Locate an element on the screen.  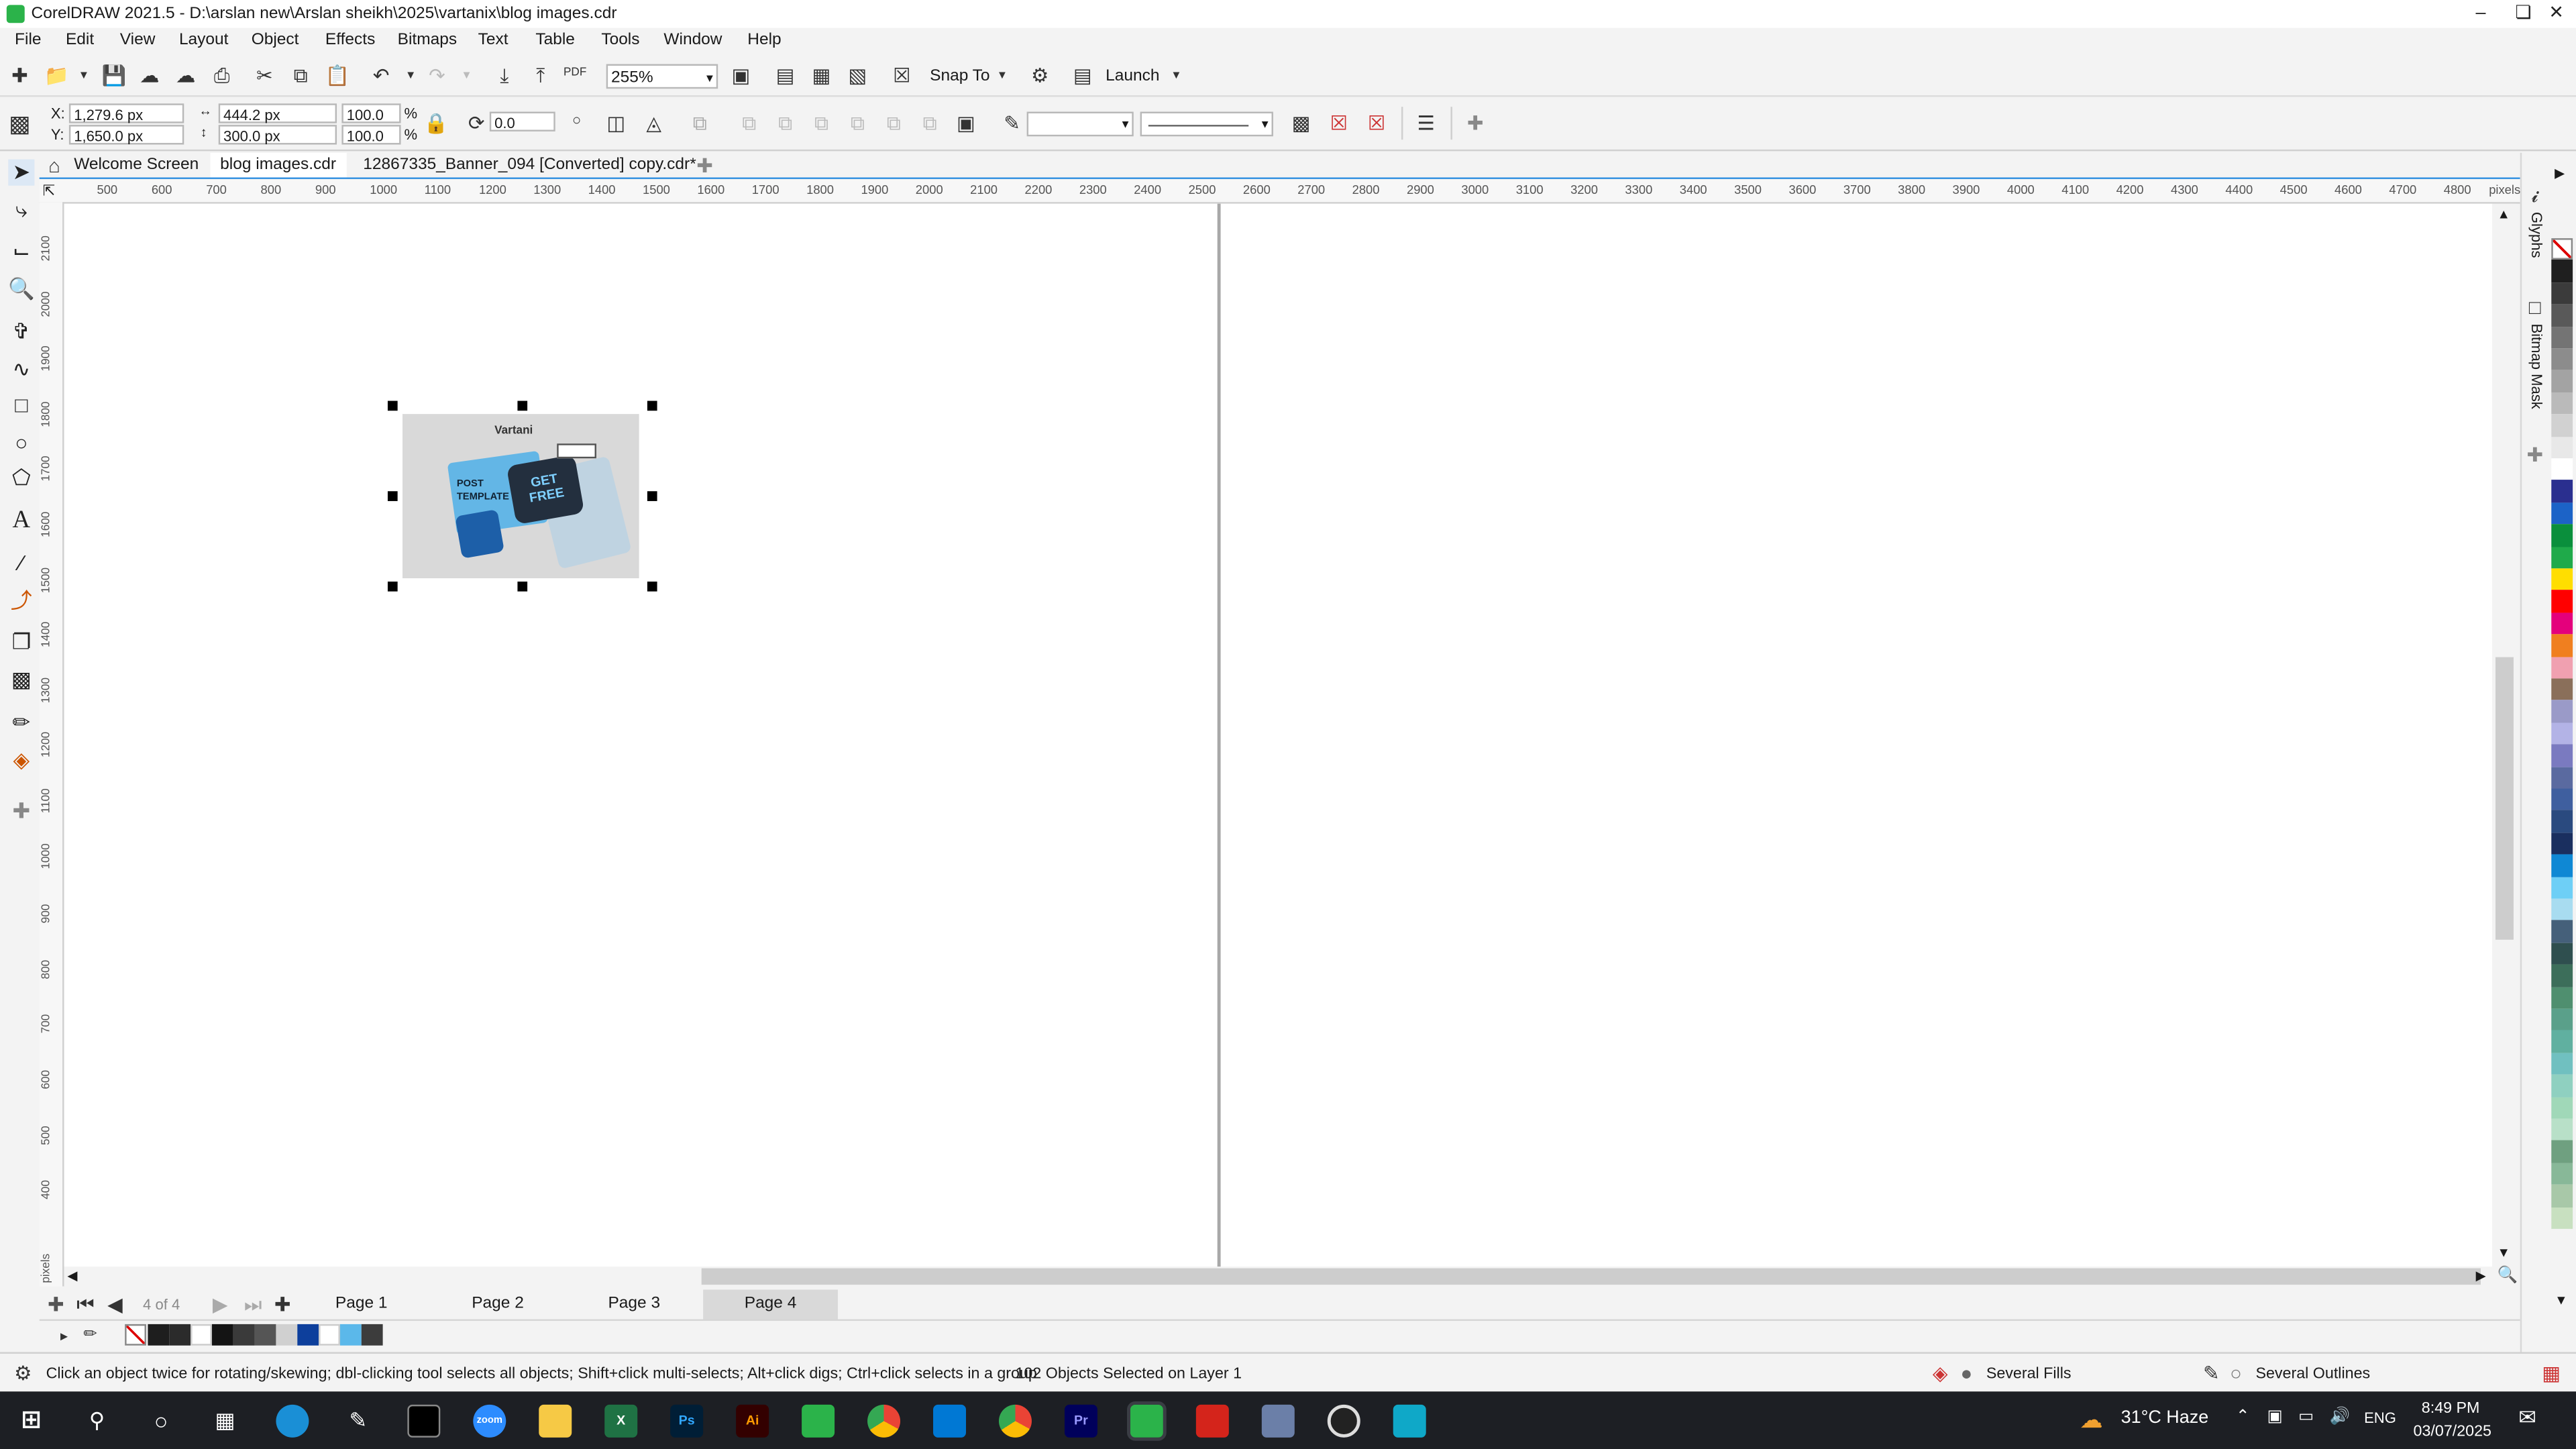
excel-icon: X is located at coordinates (621, 1421).